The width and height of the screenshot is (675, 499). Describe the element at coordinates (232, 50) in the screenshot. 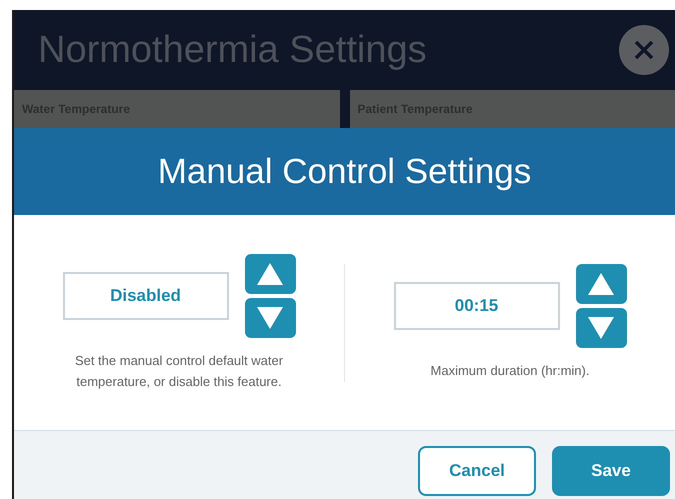

I see `window-title: Normothermia Settings` at that location.